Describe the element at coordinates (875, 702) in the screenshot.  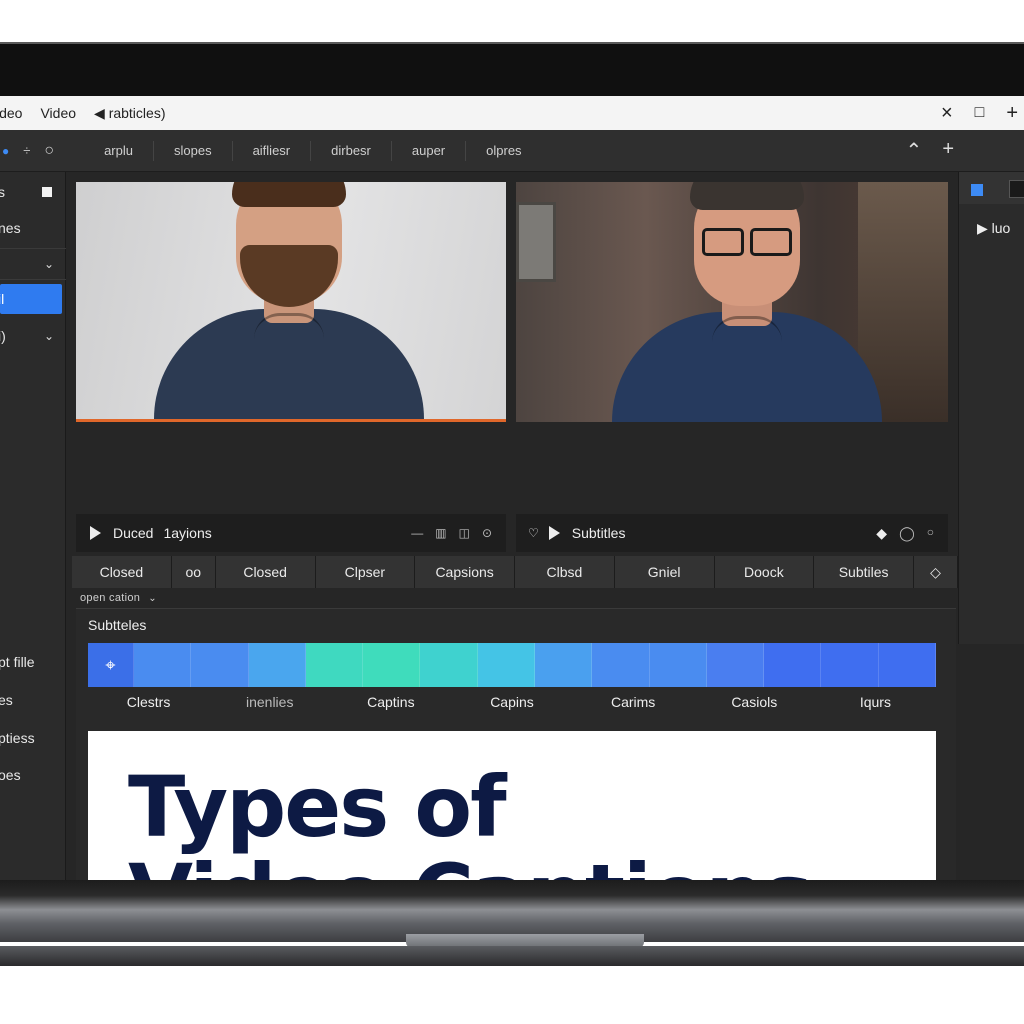
I see `timeline-label-7: Iqurs` at that location.